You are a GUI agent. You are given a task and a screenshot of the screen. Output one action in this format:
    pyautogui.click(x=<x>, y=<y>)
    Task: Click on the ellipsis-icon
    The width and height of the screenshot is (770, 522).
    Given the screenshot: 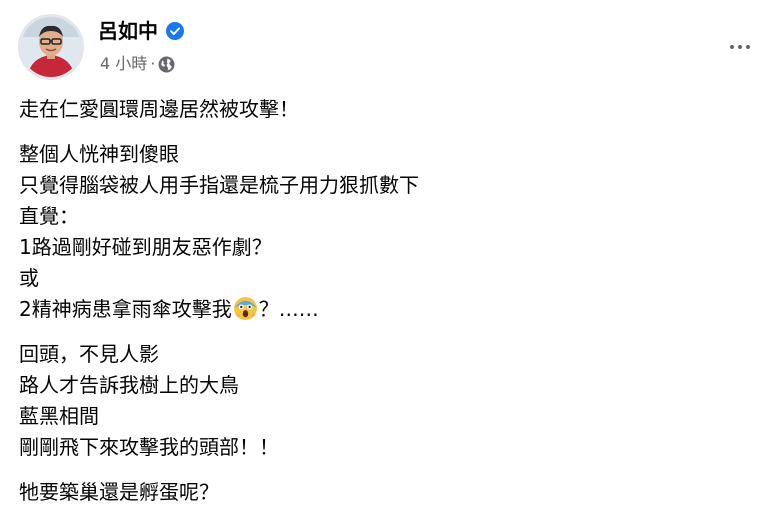 What is the action you would take?
    pyautogui.click(x=732, y=47)
    